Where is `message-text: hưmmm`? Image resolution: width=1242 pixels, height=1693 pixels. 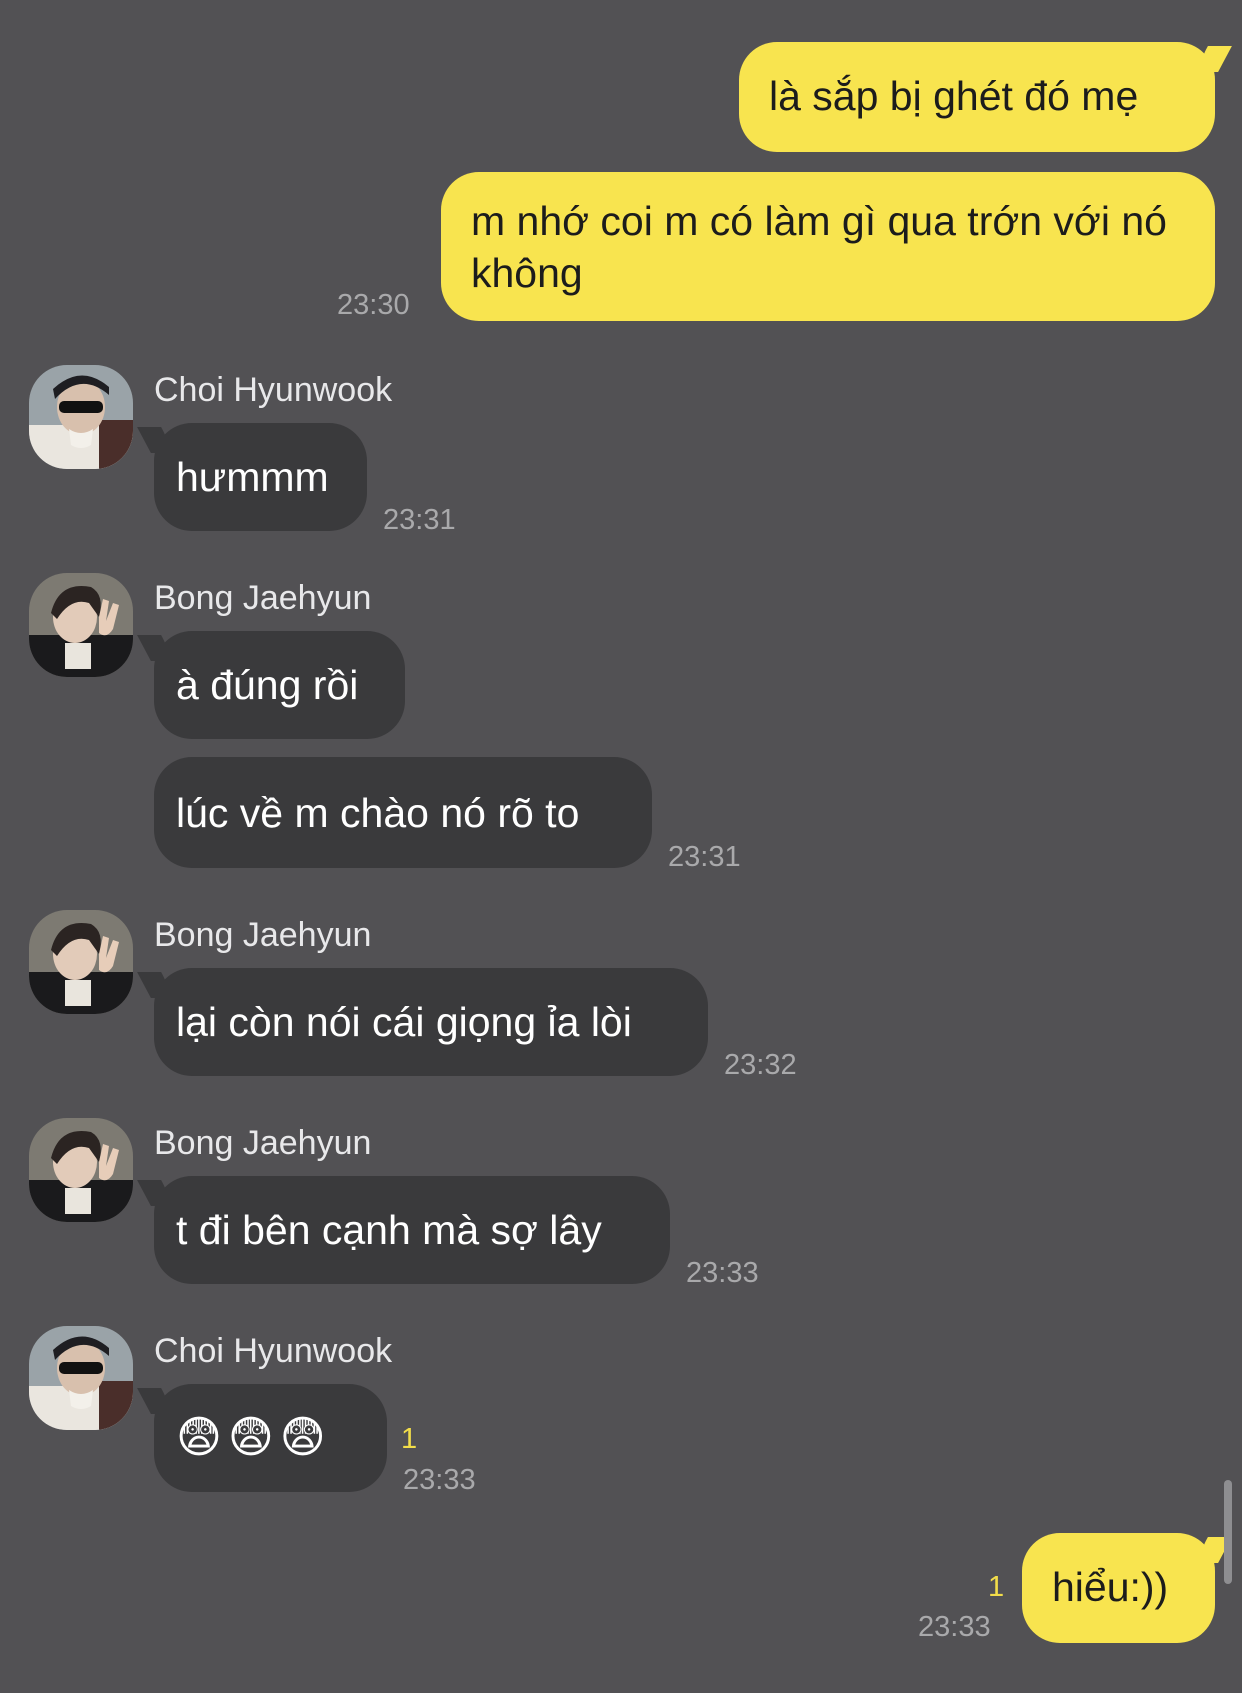
message-text: hưmmm is located at coordinates (252, 477).